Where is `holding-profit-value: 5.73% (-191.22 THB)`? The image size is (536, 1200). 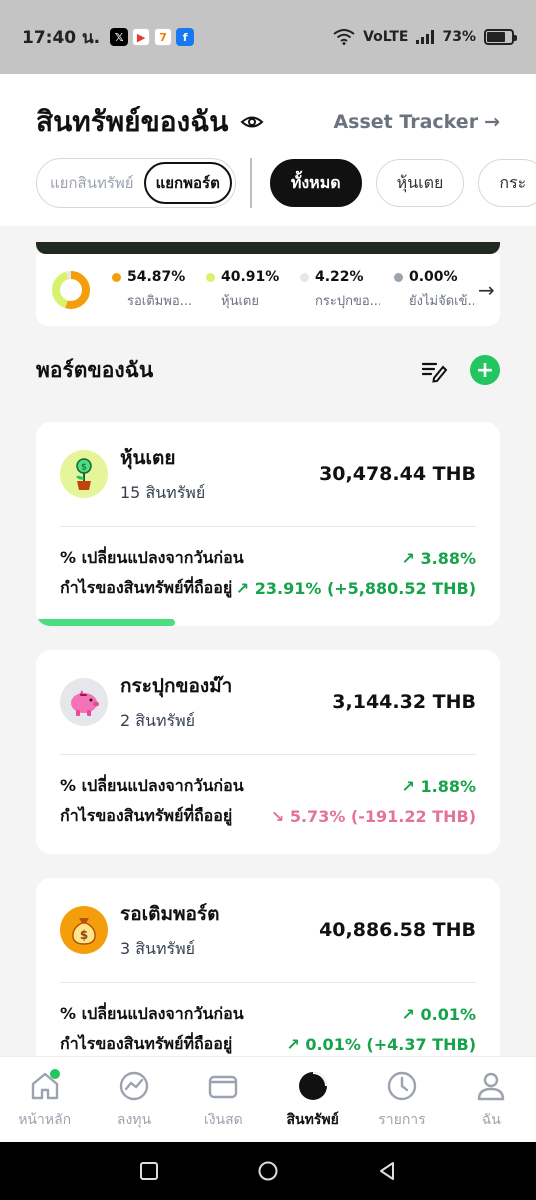 holding-profit-value: 5.73% (-191.22 THB) is located at coordinates (382, 816).